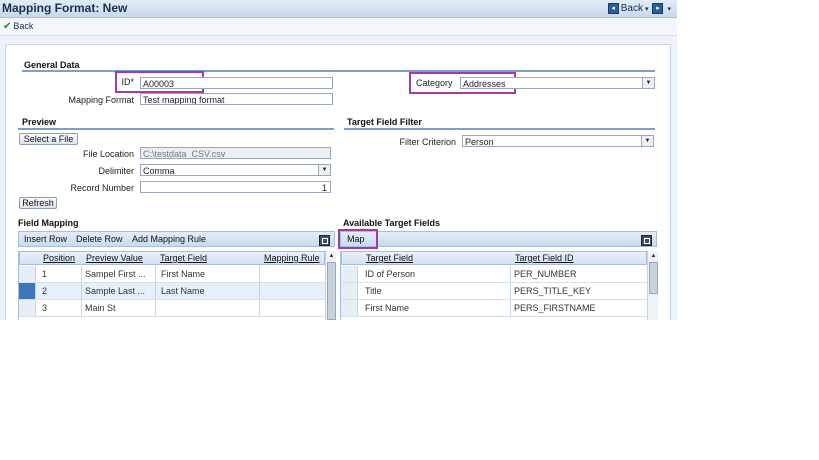 Image resolution: width=819 pixels, height=460 pixels. I want to click on title-bar: Mapping Format: New ◂ Back ▾ ▸ ▾, so click(338, 9).